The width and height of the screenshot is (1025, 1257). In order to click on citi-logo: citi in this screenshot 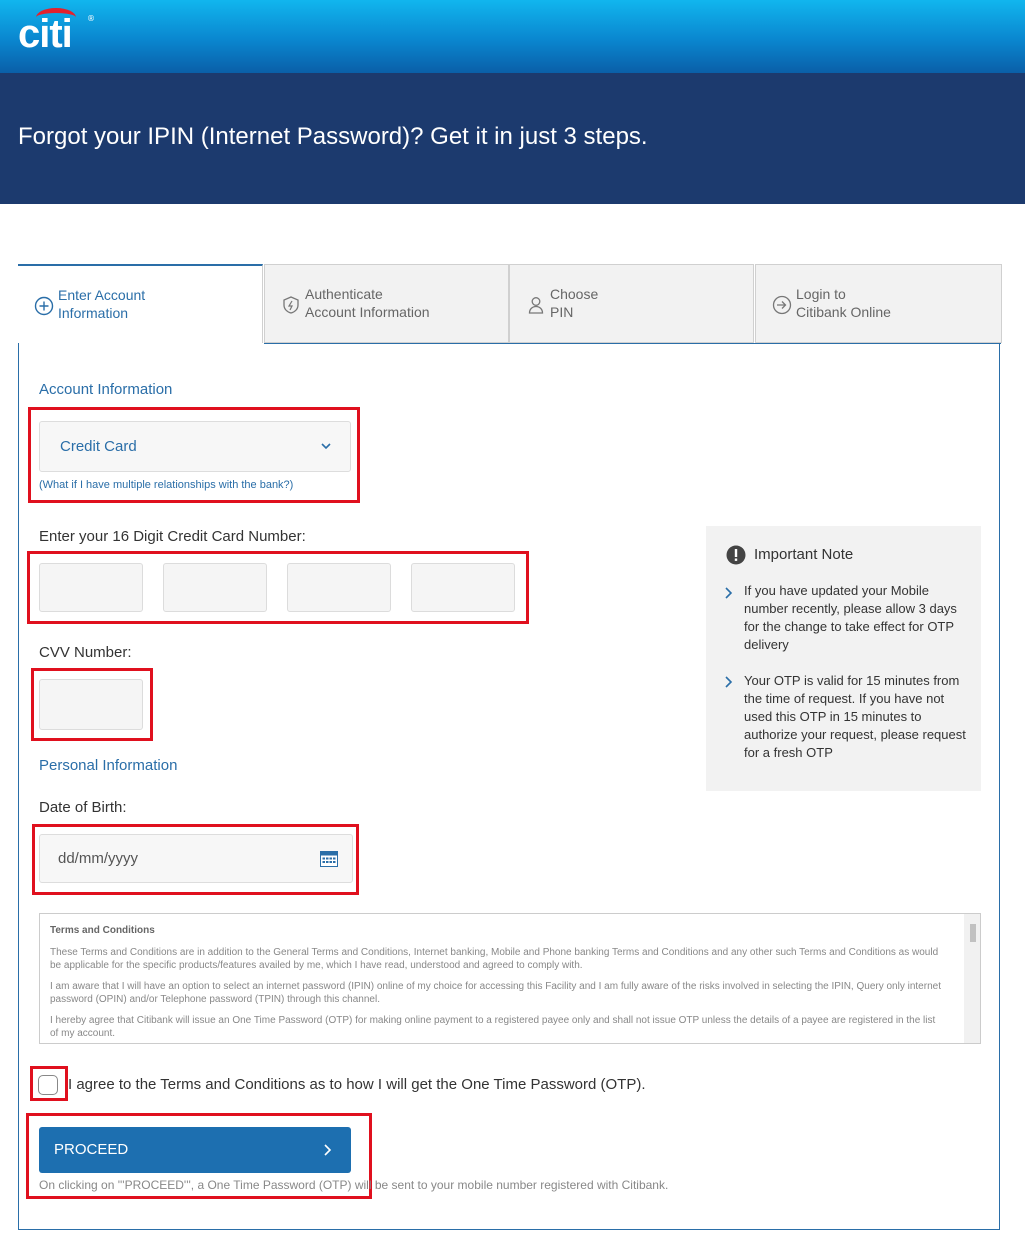, I will do `click(45, 34)`.